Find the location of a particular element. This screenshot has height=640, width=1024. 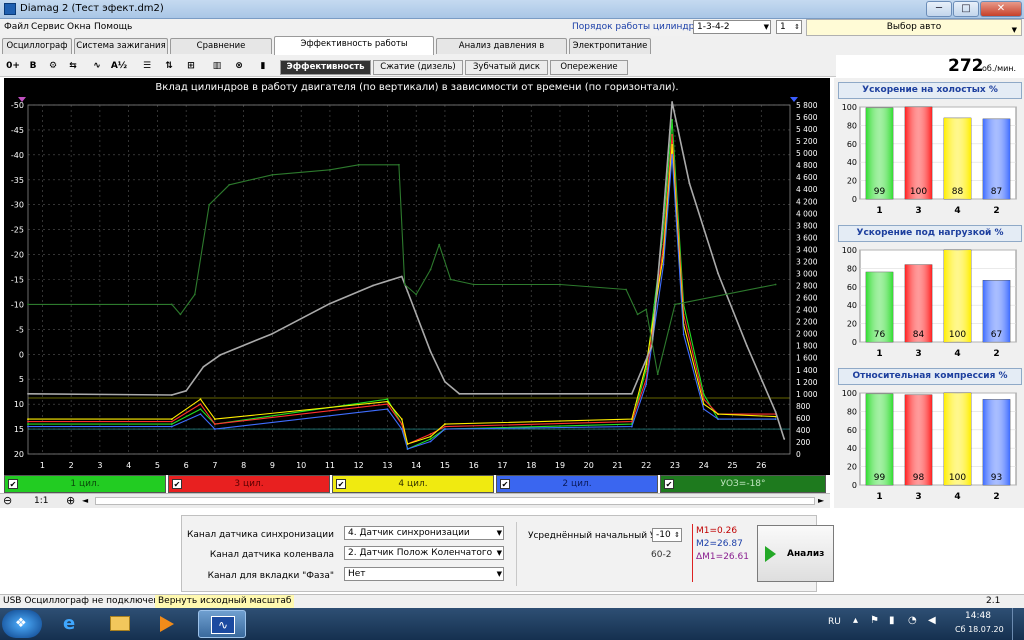

legend-item-4: ✔ 2 цил. is located at coordinates (577, 484).